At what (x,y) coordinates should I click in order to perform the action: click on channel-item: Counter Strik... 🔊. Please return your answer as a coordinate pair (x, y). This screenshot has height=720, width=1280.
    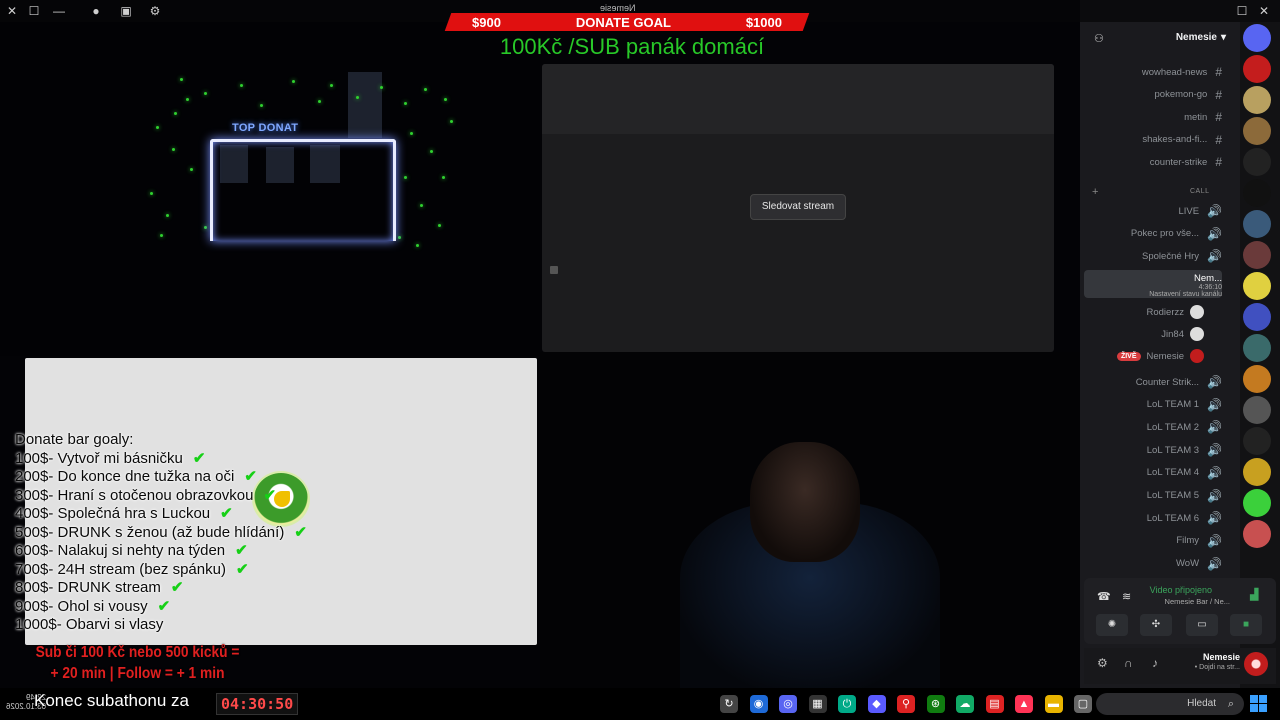
    Looking at the image, I should click on (1153, 382).